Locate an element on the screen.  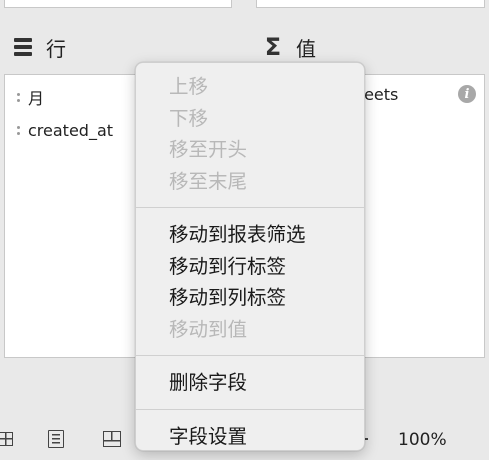
values-section-header: Σ 值 is located at coordinates (289, 47).